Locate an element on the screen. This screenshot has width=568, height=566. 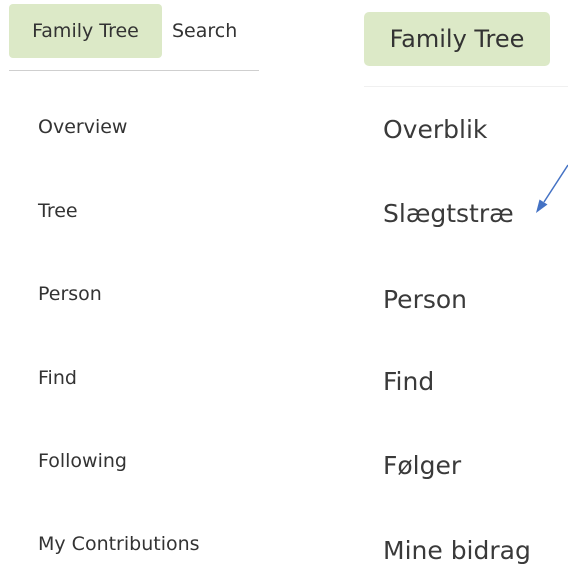
menu-item-find-danish: Find is located at coordinates (408, 382).